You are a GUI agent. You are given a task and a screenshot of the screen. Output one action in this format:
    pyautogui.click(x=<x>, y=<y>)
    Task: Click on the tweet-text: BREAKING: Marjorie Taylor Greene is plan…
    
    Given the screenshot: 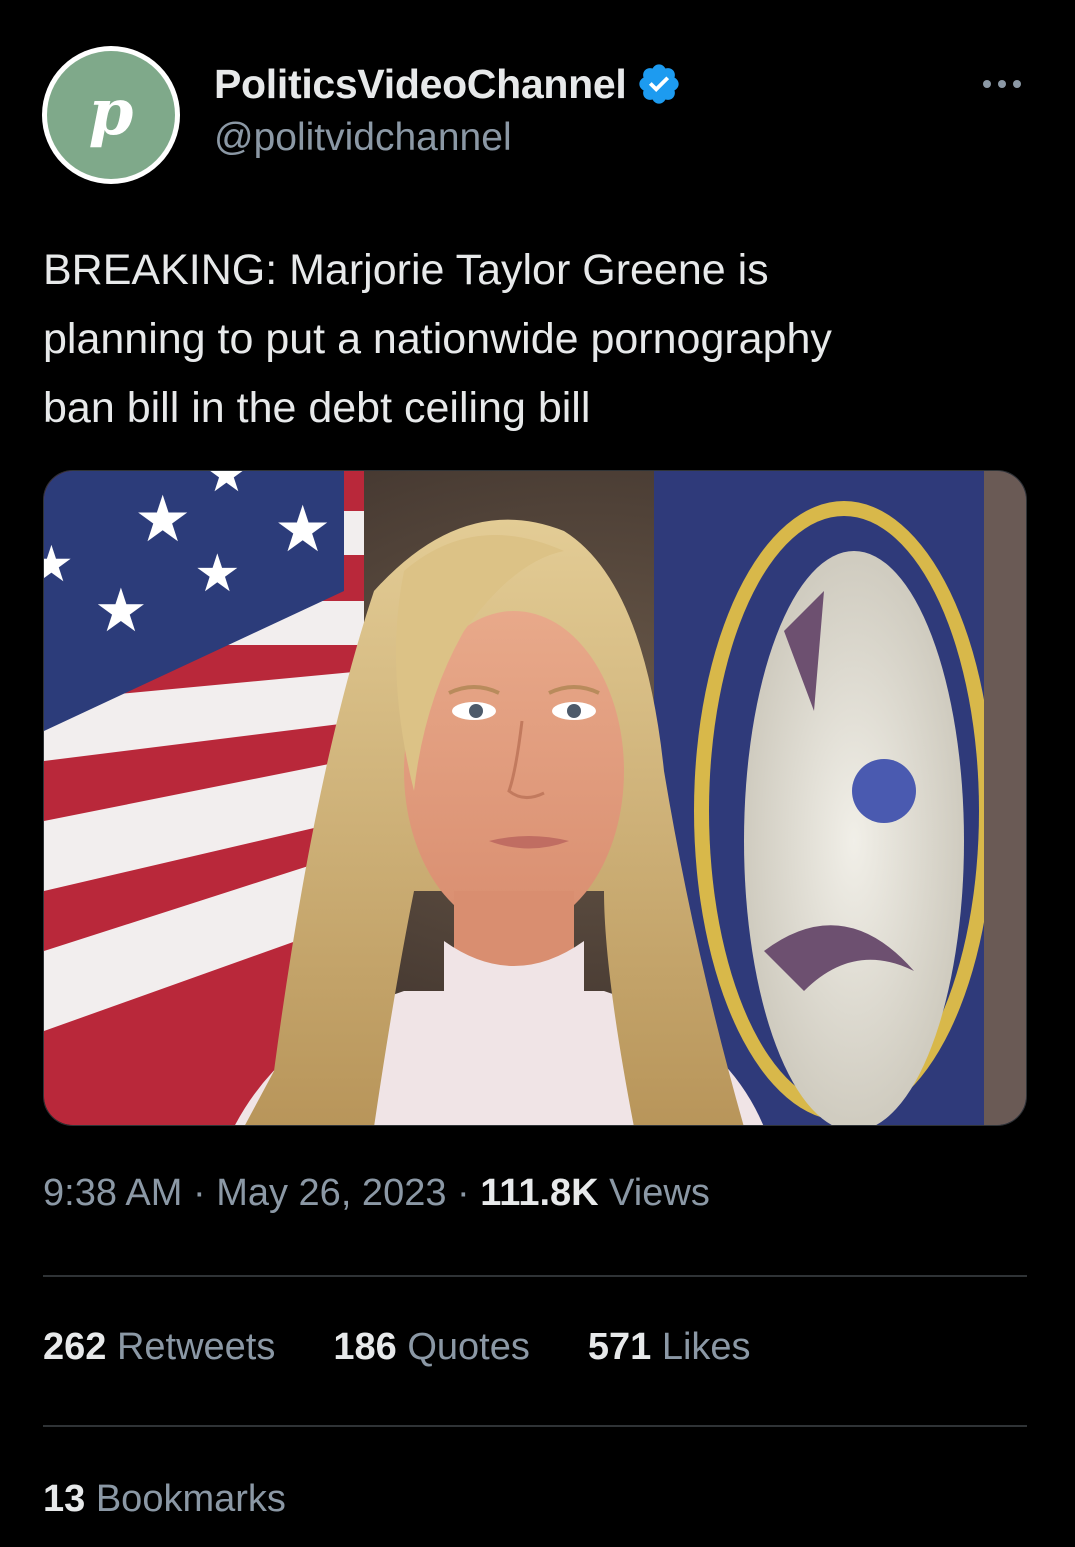 What is the action you would take?
    pyautogui.click(x=437, y=339)
    